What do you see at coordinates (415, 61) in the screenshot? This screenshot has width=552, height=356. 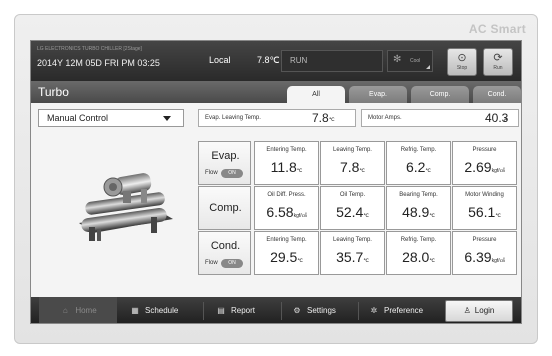 I see `operation-mode-label: Cool` at bounding box center [415, 61].